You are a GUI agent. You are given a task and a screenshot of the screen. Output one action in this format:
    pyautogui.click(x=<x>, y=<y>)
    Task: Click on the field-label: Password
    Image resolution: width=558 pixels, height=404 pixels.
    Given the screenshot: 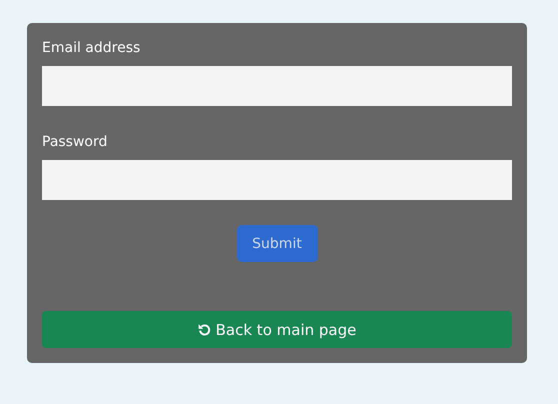 What is the action you would take?
    pyautogui.click(x=75, y=142)
    